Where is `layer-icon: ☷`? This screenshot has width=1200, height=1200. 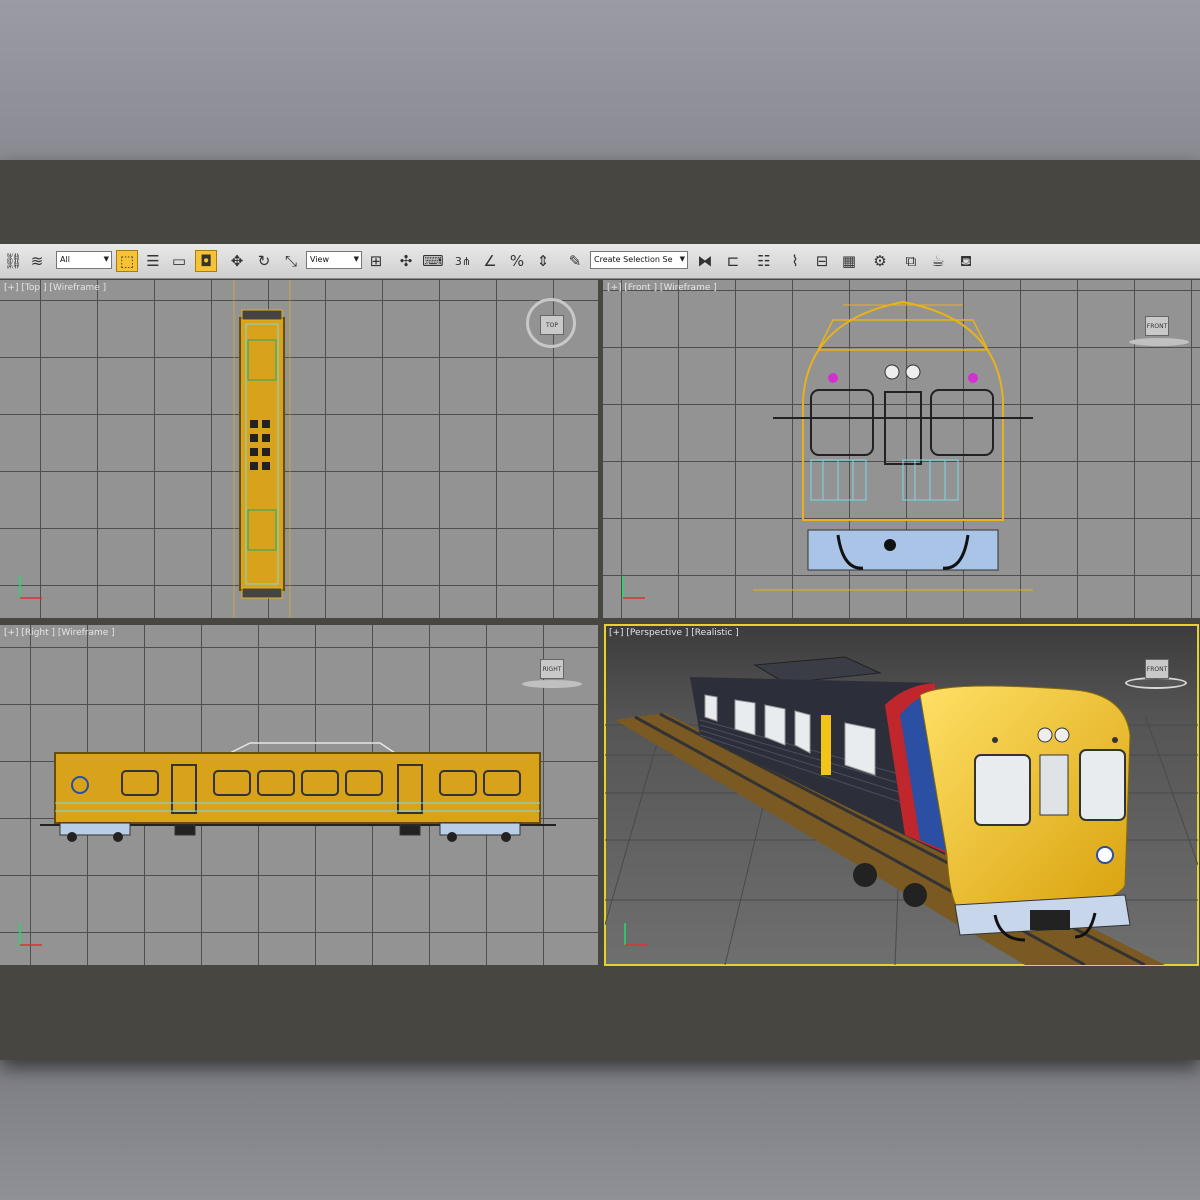 layer-icon: ☷ is located at coordinates (764, 261).